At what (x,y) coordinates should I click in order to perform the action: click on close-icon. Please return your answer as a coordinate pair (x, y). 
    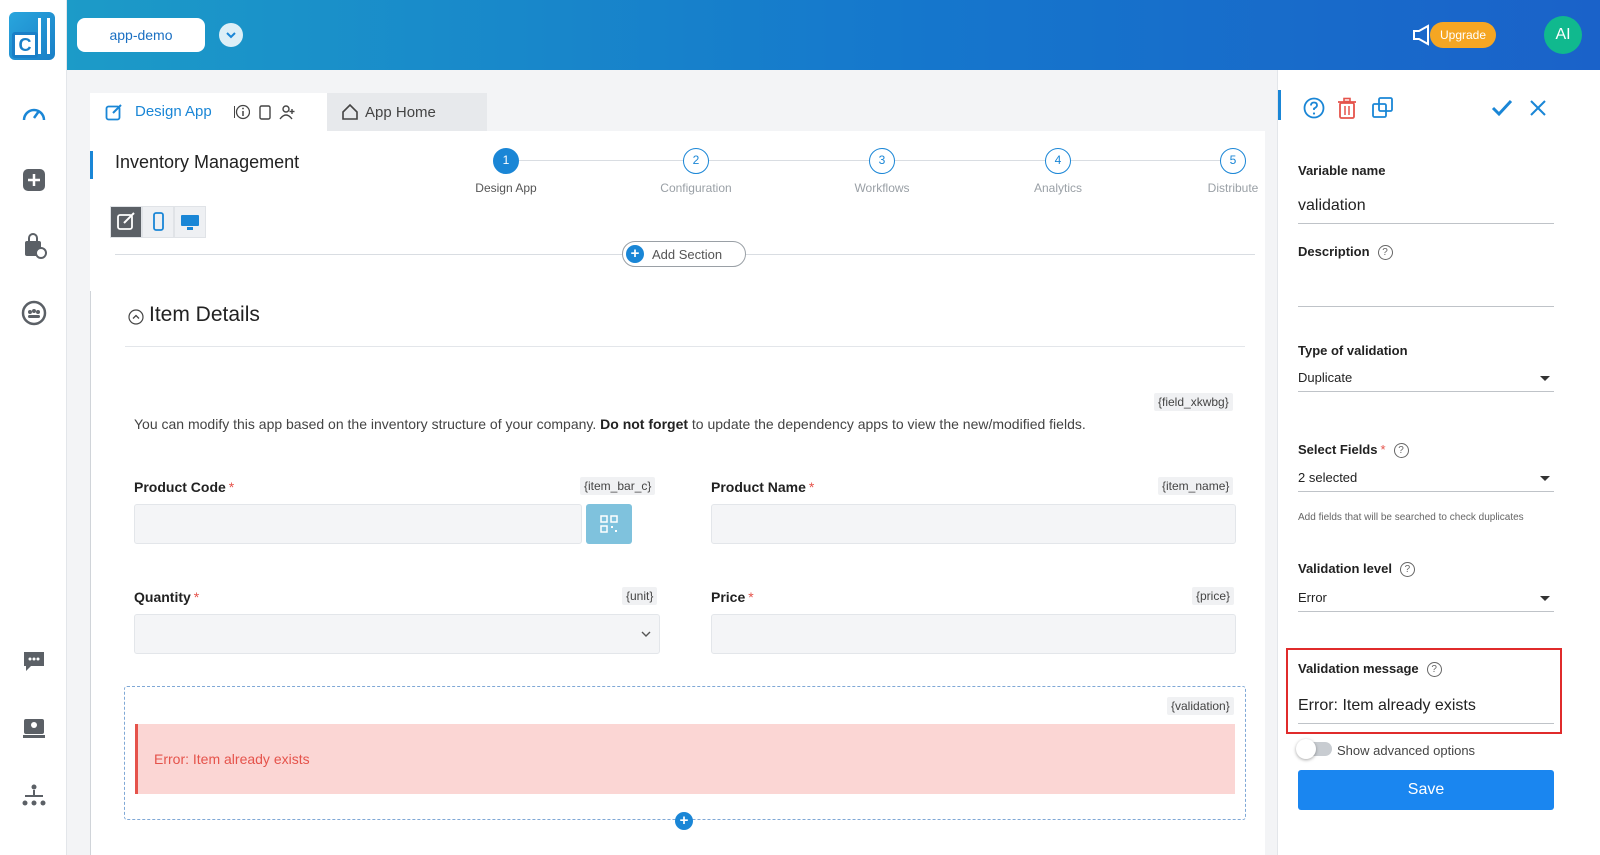
    Looking at the image, I should click on (1538, 108).